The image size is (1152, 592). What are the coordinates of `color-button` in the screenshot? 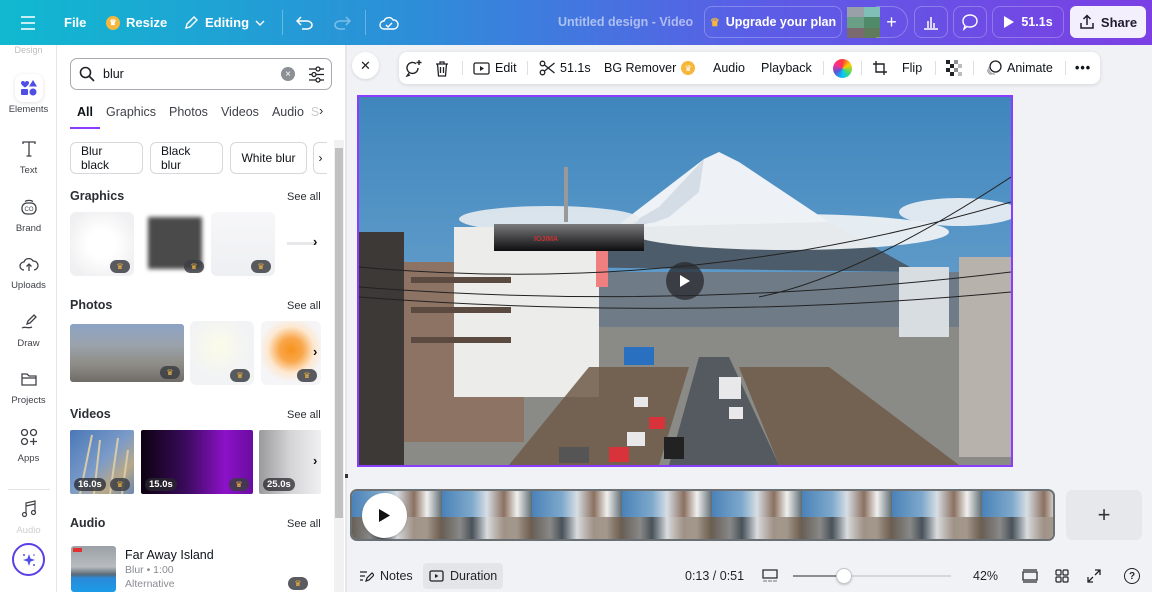 It's located at (842, 68).